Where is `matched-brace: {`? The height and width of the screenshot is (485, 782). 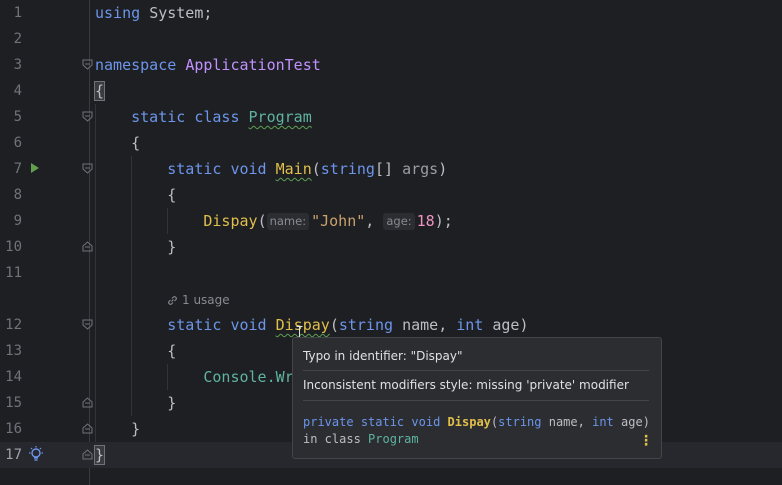 matched-brace: { is located at coordinates (99, 91).